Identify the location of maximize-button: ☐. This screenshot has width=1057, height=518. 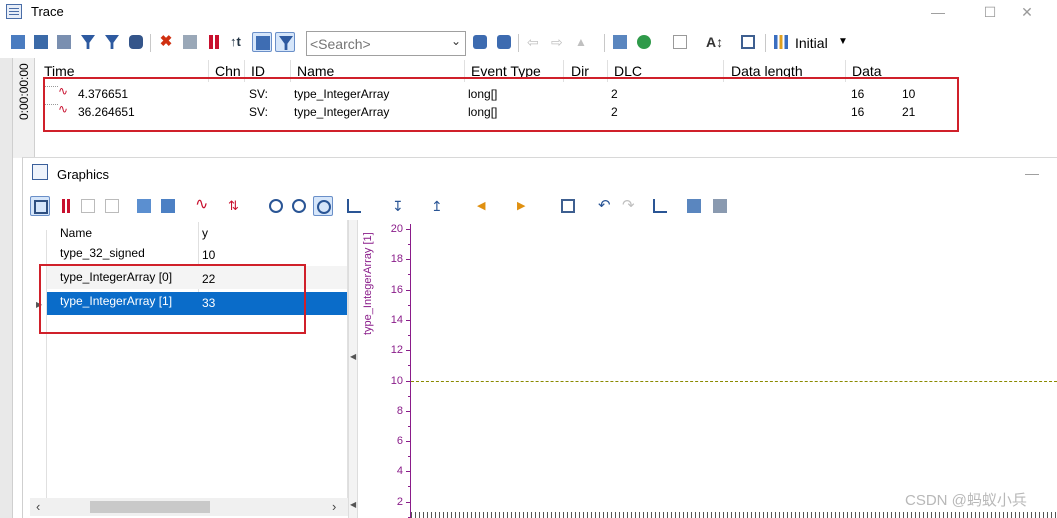
(990, 12).